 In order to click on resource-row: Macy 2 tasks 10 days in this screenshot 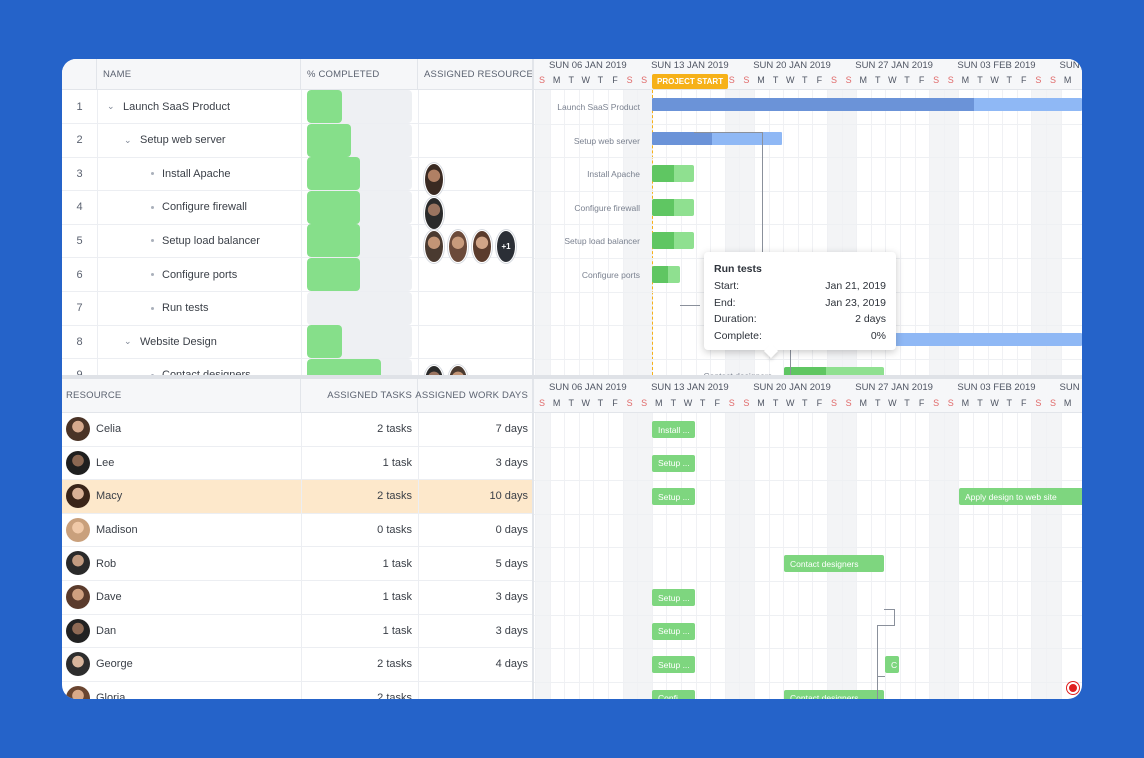, I will do `click(297, 497)`.